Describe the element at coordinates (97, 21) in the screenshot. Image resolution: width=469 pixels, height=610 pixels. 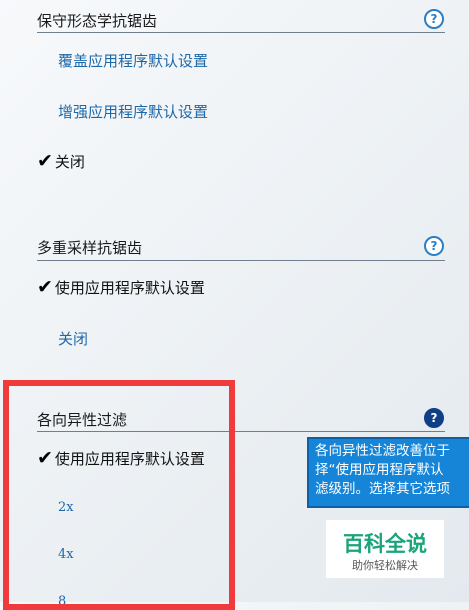
I see `section-title-morphological-aa: 保守形态学抗锯齿` at that location.